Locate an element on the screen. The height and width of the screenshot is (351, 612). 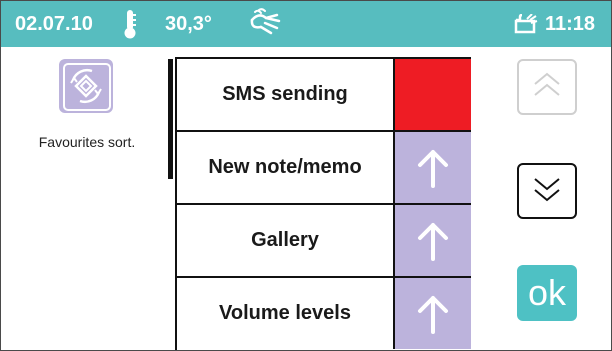
selected-indicator is located at coordinates (432, 94).